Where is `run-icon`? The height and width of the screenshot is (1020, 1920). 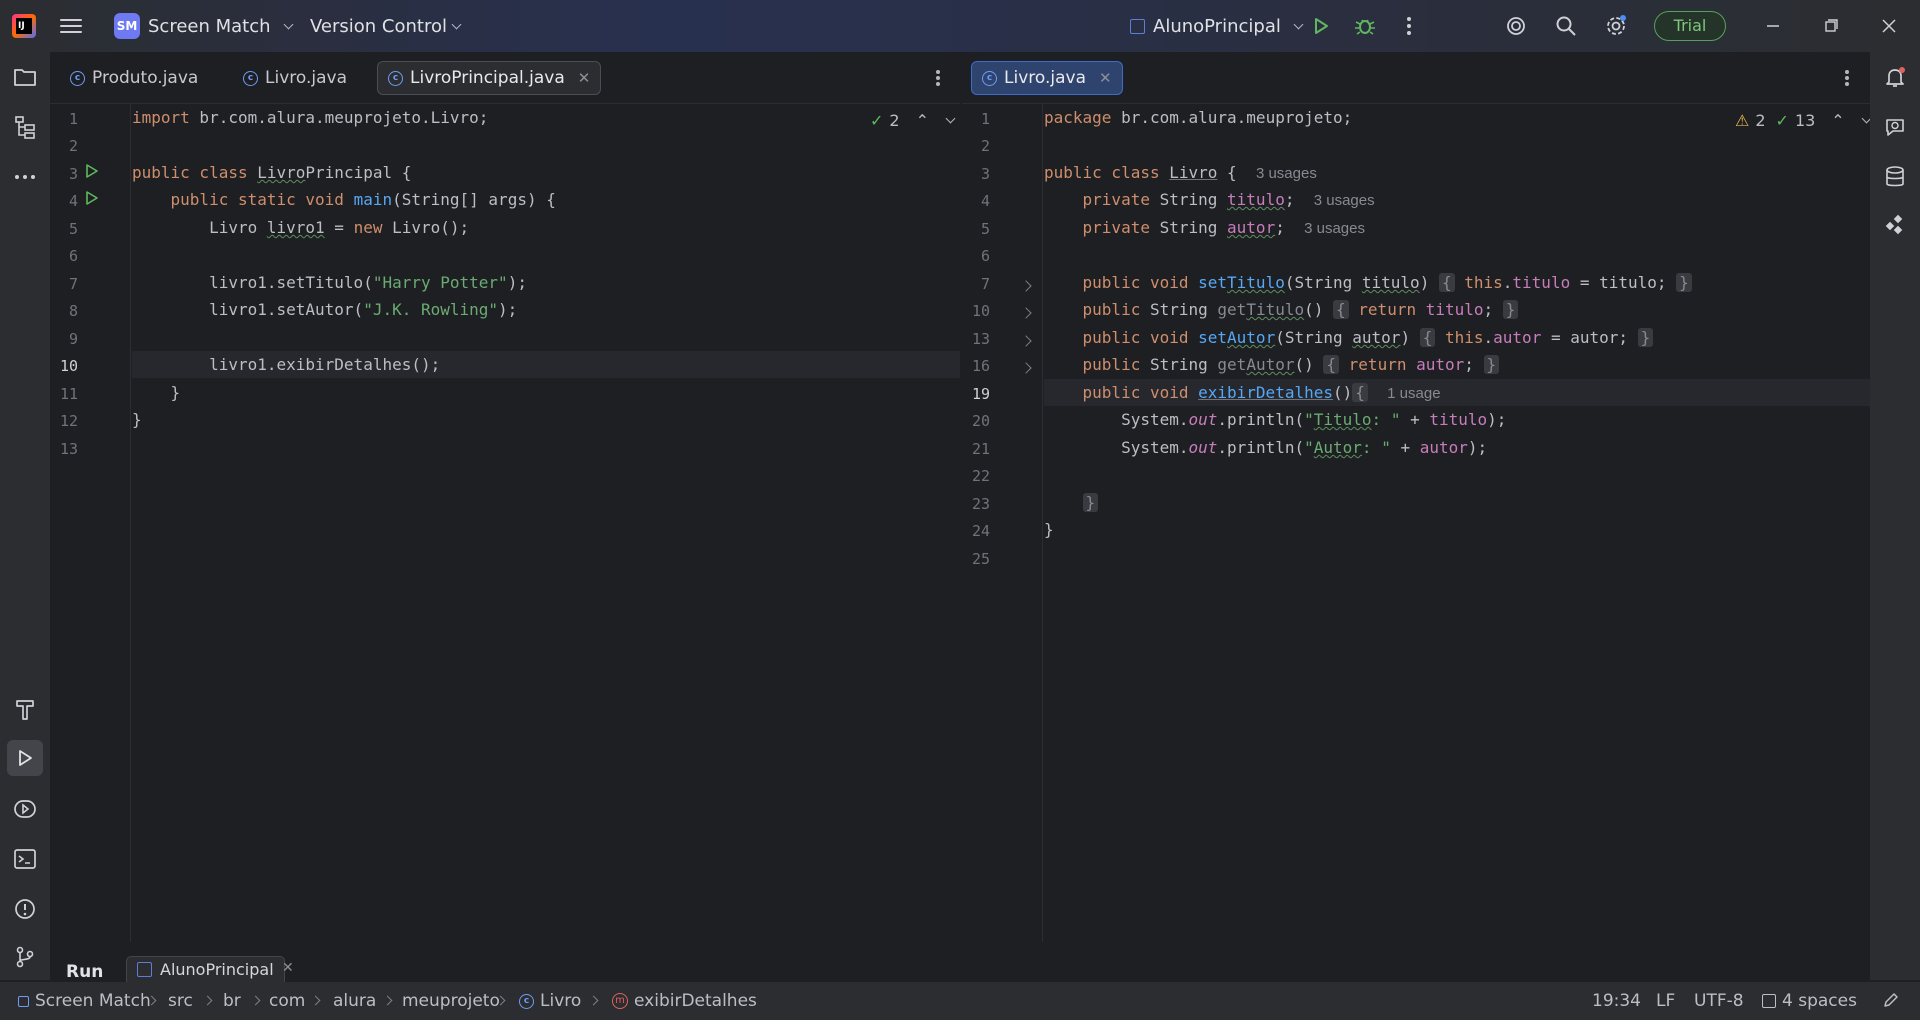
run-icon is located at coordinates (1321, 26).